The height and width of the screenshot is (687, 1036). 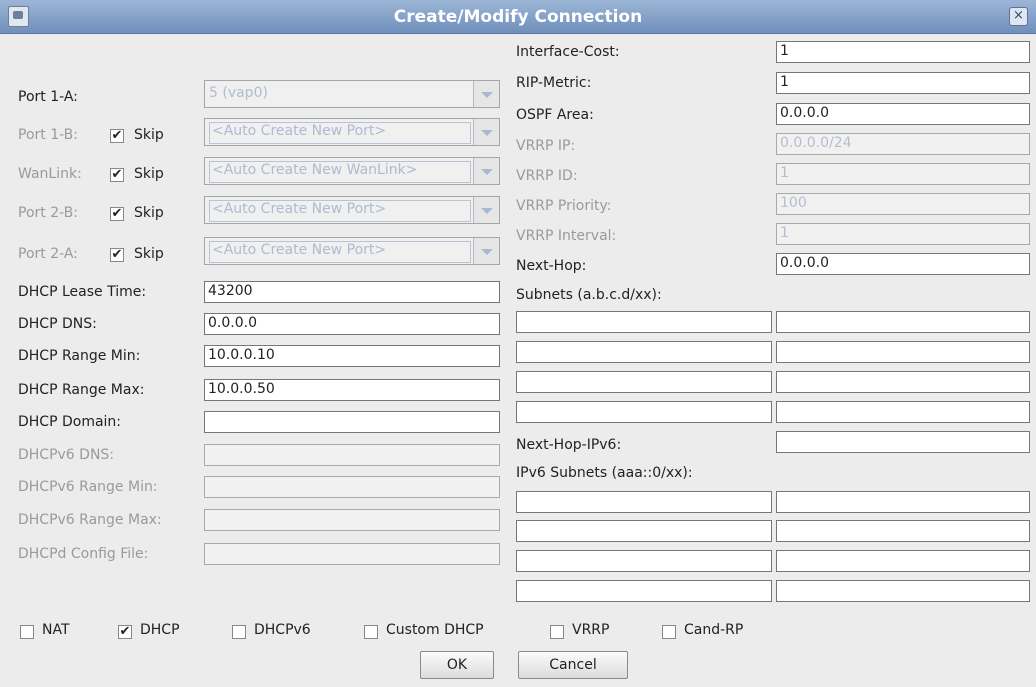 What do you see at coordinates (340, 211) in the screenshot?
I see `port2b-value: <Auto Create New Port>` at bounding box center [340, 211].